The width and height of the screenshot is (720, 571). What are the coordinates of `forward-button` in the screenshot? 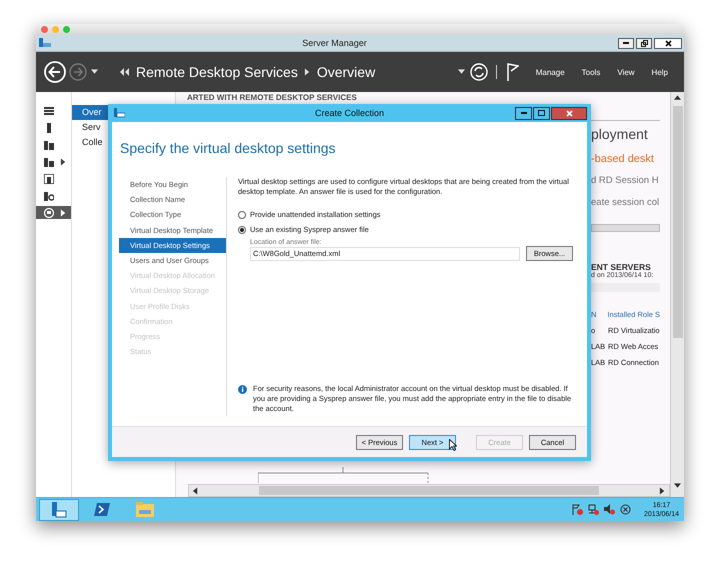 It's located at (78, 72).